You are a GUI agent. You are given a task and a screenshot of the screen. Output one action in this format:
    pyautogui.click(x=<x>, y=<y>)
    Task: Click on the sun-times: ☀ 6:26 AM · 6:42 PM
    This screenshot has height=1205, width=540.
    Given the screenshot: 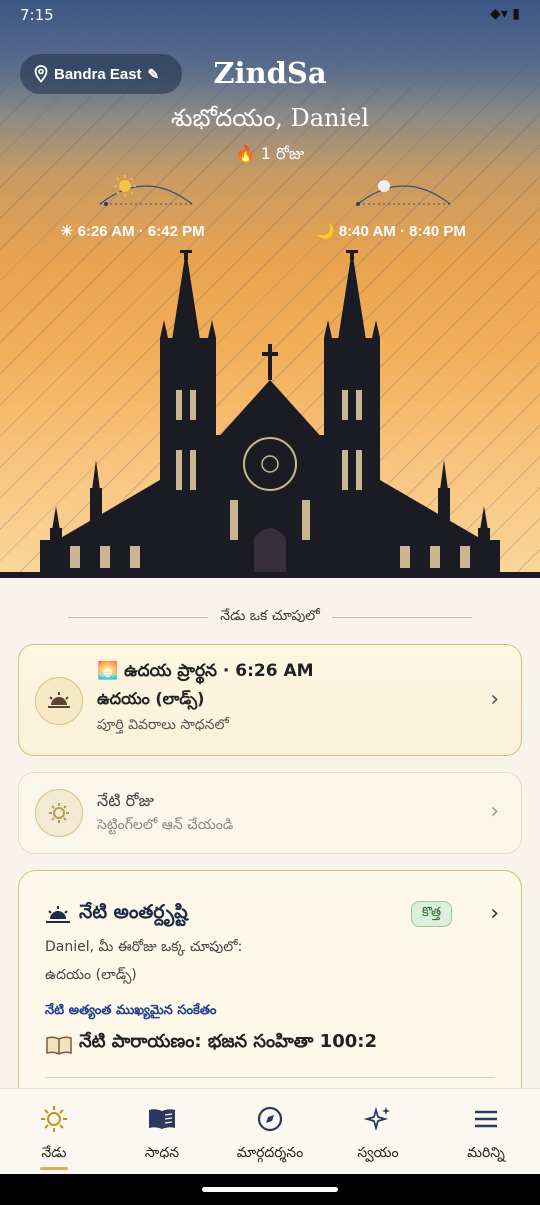 What is the action you would take?
    pyautogui.click(x=132, y=231)
    